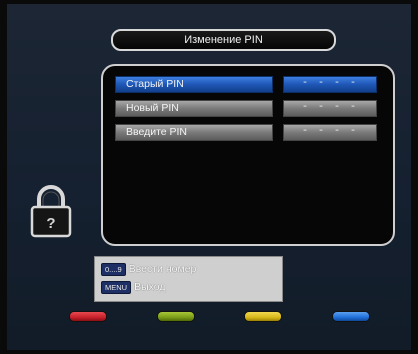 The height and width of the screenshot is (354, 418). Describe the element at coordinates (176, 316) in the screenshot. I see `green-button` at that location.